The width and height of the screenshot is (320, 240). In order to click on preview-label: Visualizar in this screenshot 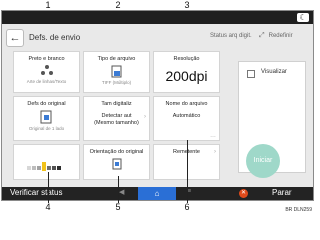, I will do `click(274, 72)`.